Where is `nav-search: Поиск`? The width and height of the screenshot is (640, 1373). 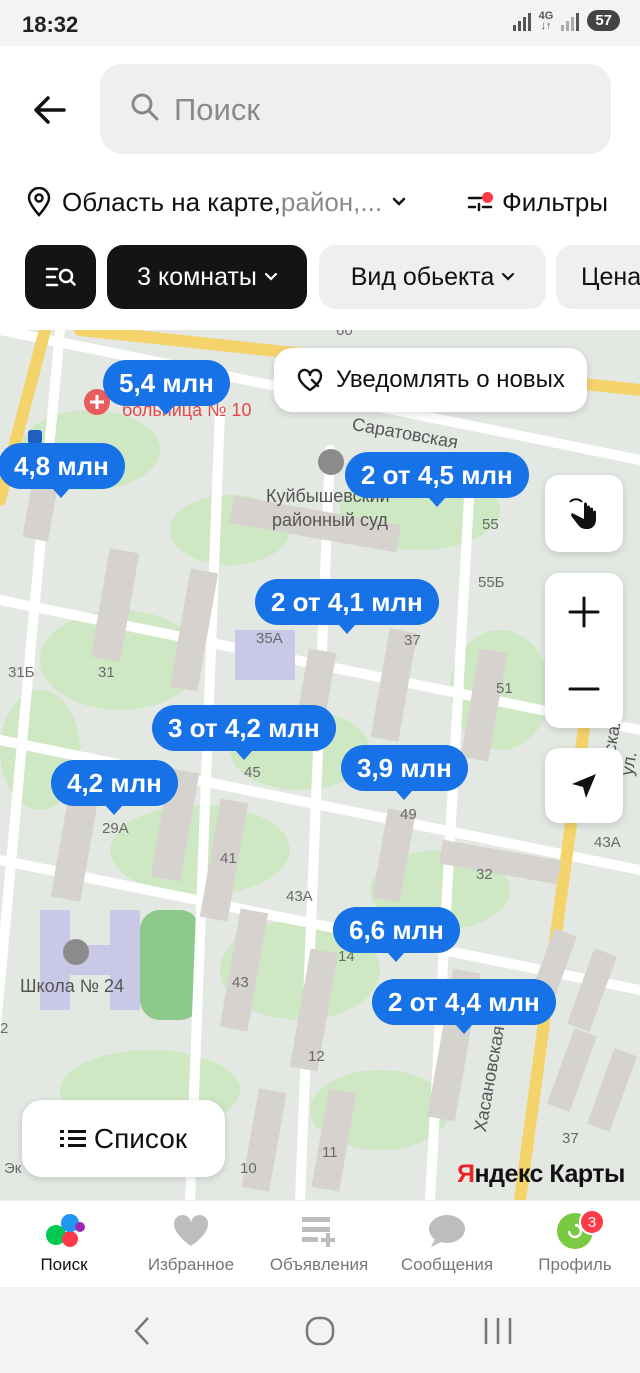
nav-search: Поиск is located at coordinates (64, 1247).